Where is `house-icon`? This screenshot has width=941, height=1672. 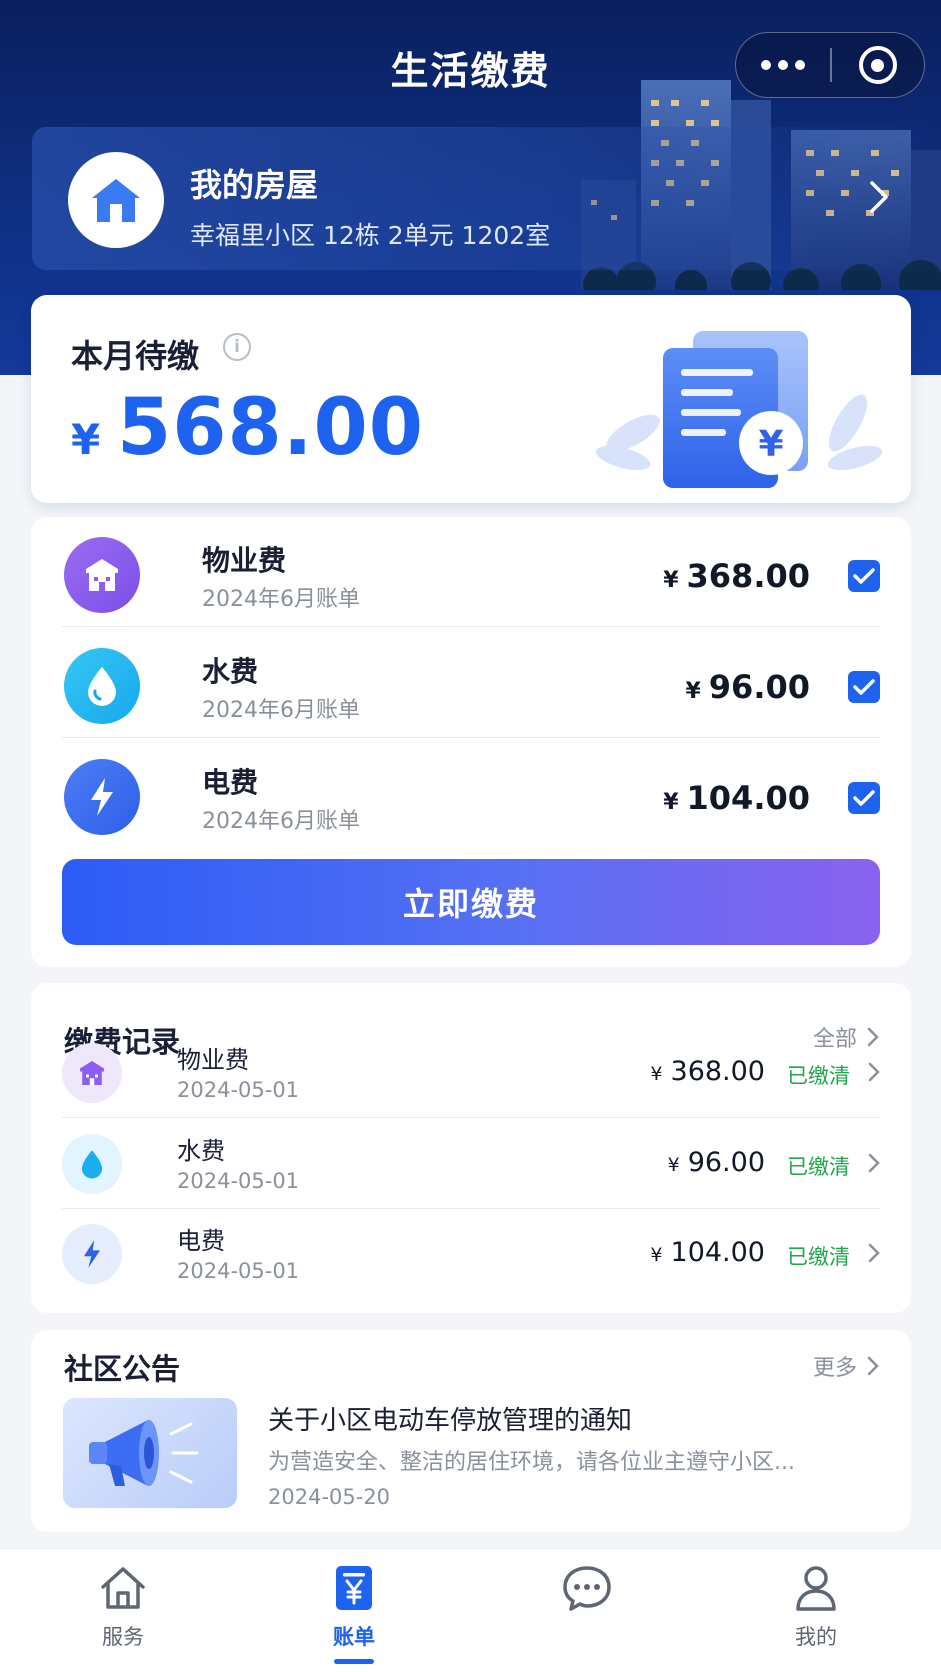
house-icon is located at coordinates (116, 200).